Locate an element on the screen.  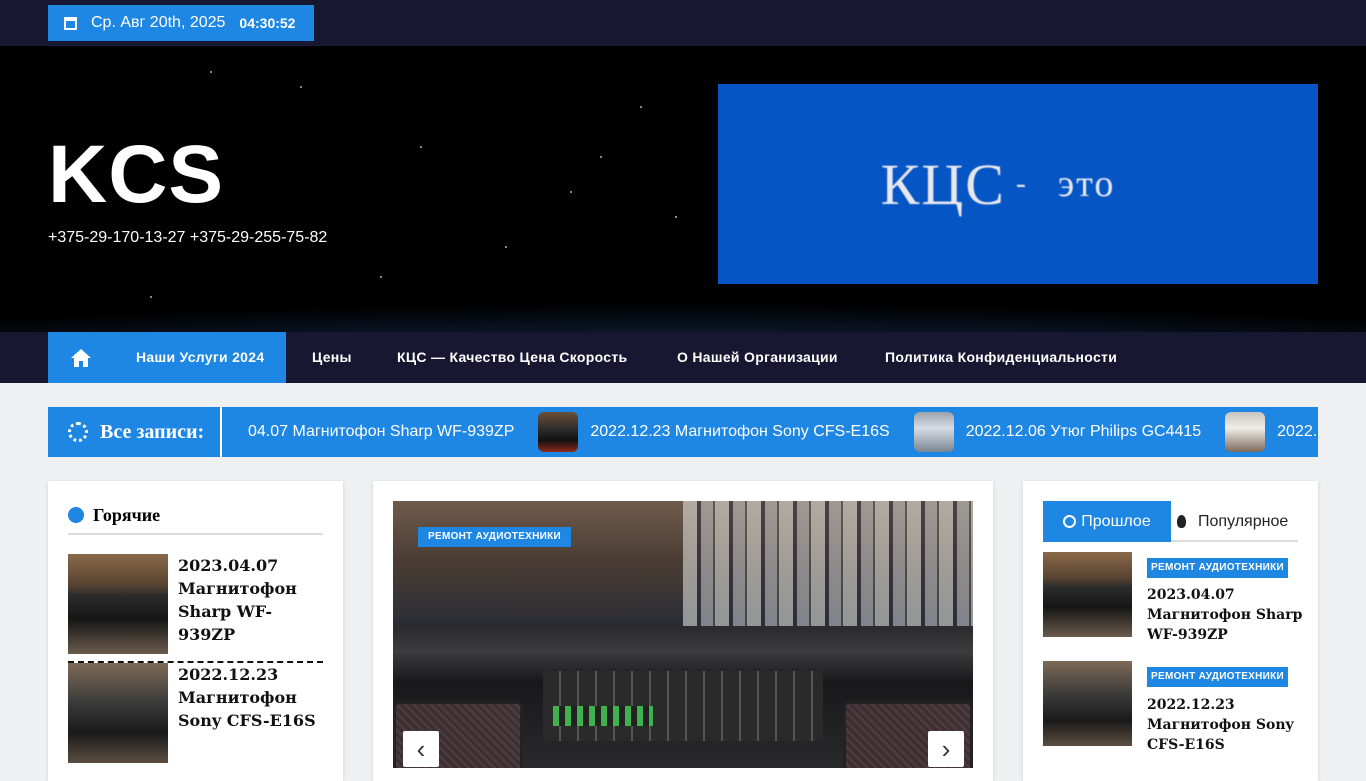
nav-home-button is located at coordinates (81, 357).